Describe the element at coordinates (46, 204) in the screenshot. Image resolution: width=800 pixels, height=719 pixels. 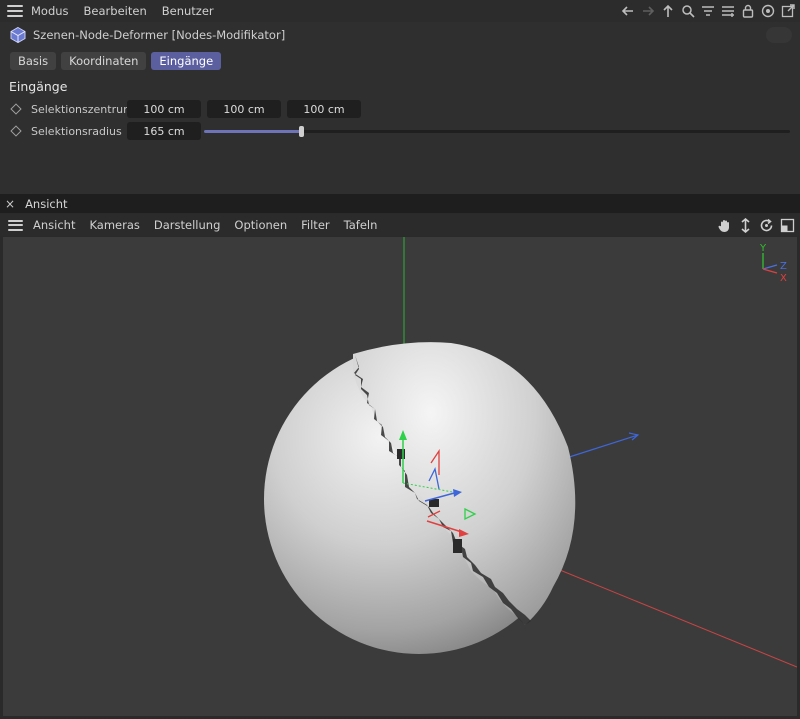
I see `tab-ansicht: Ansicht` at that location.